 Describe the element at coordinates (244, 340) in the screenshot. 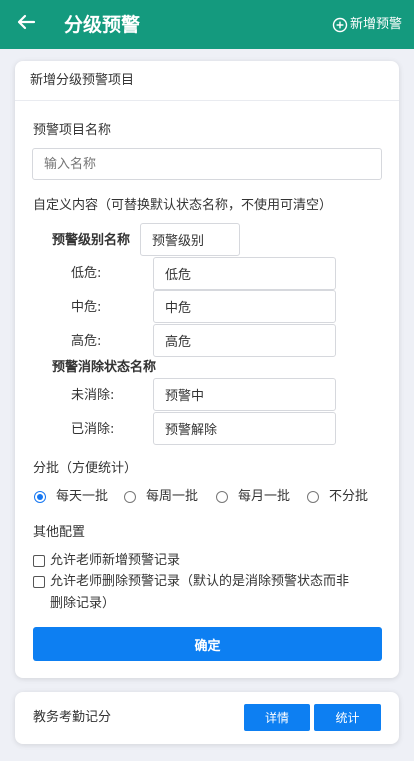

I see `level-high-input: 高危` at that location.